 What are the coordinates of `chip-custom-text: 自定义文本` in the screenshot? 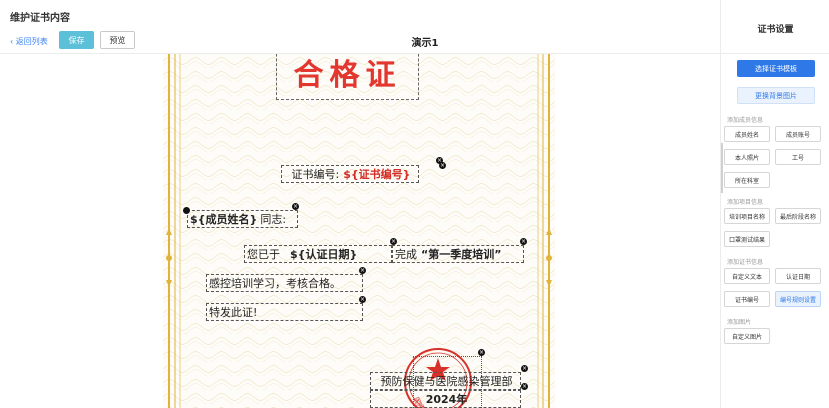 It's located at (747, 276).